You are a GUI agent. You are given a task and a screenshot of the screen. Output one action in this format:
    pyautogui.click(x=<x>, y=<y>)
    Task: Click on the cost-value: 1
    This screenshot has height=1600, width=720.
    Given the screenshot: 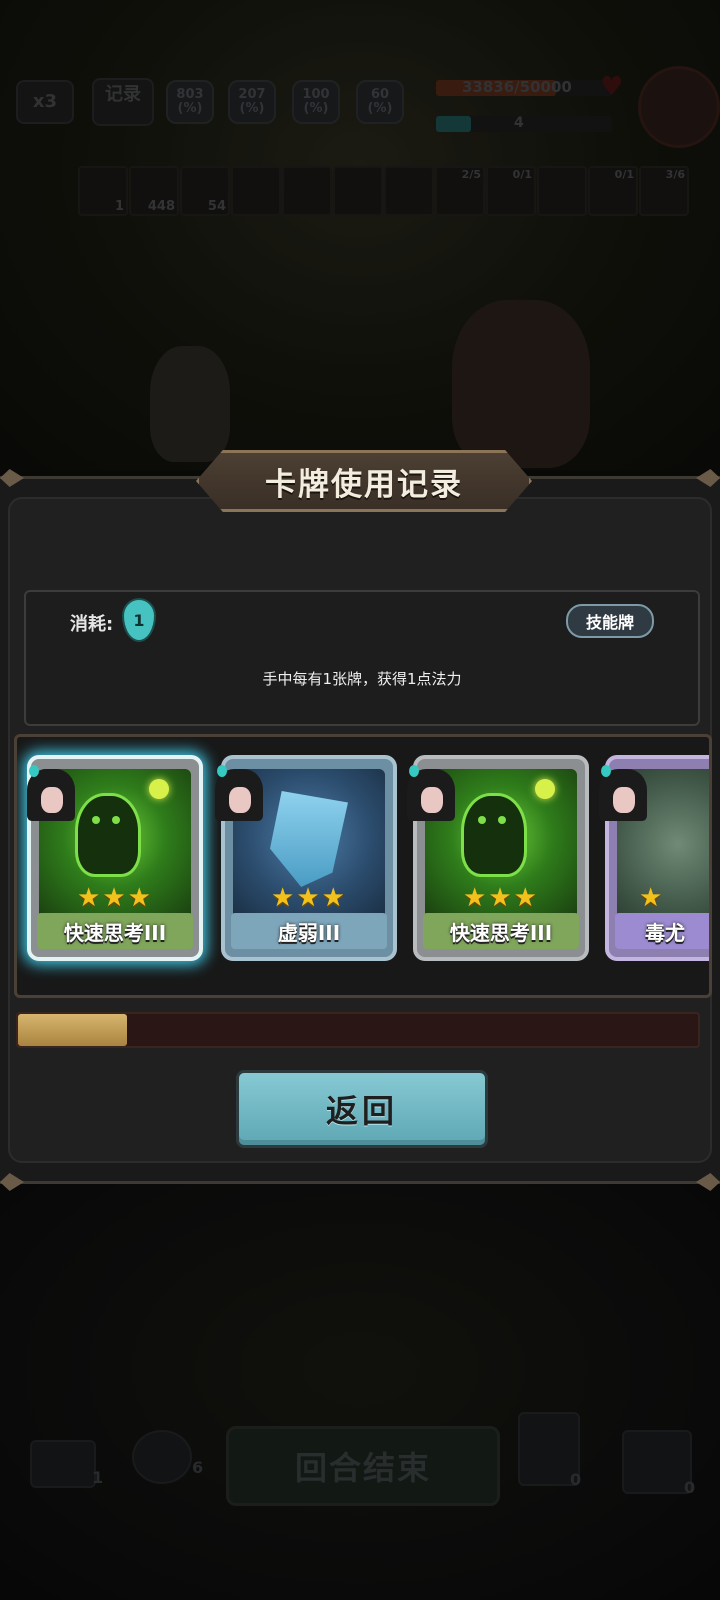 What is the action you would take?
    pyautogui.click(x=139, y=620)
    